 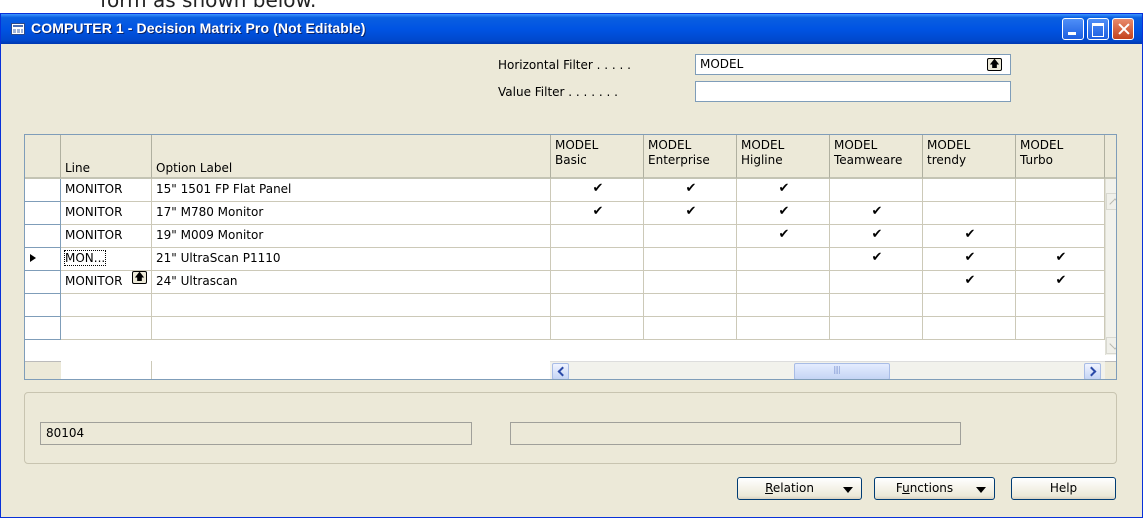 I want to click on matrix-column-header: MODEL Basic, so click(x=597, y=157).